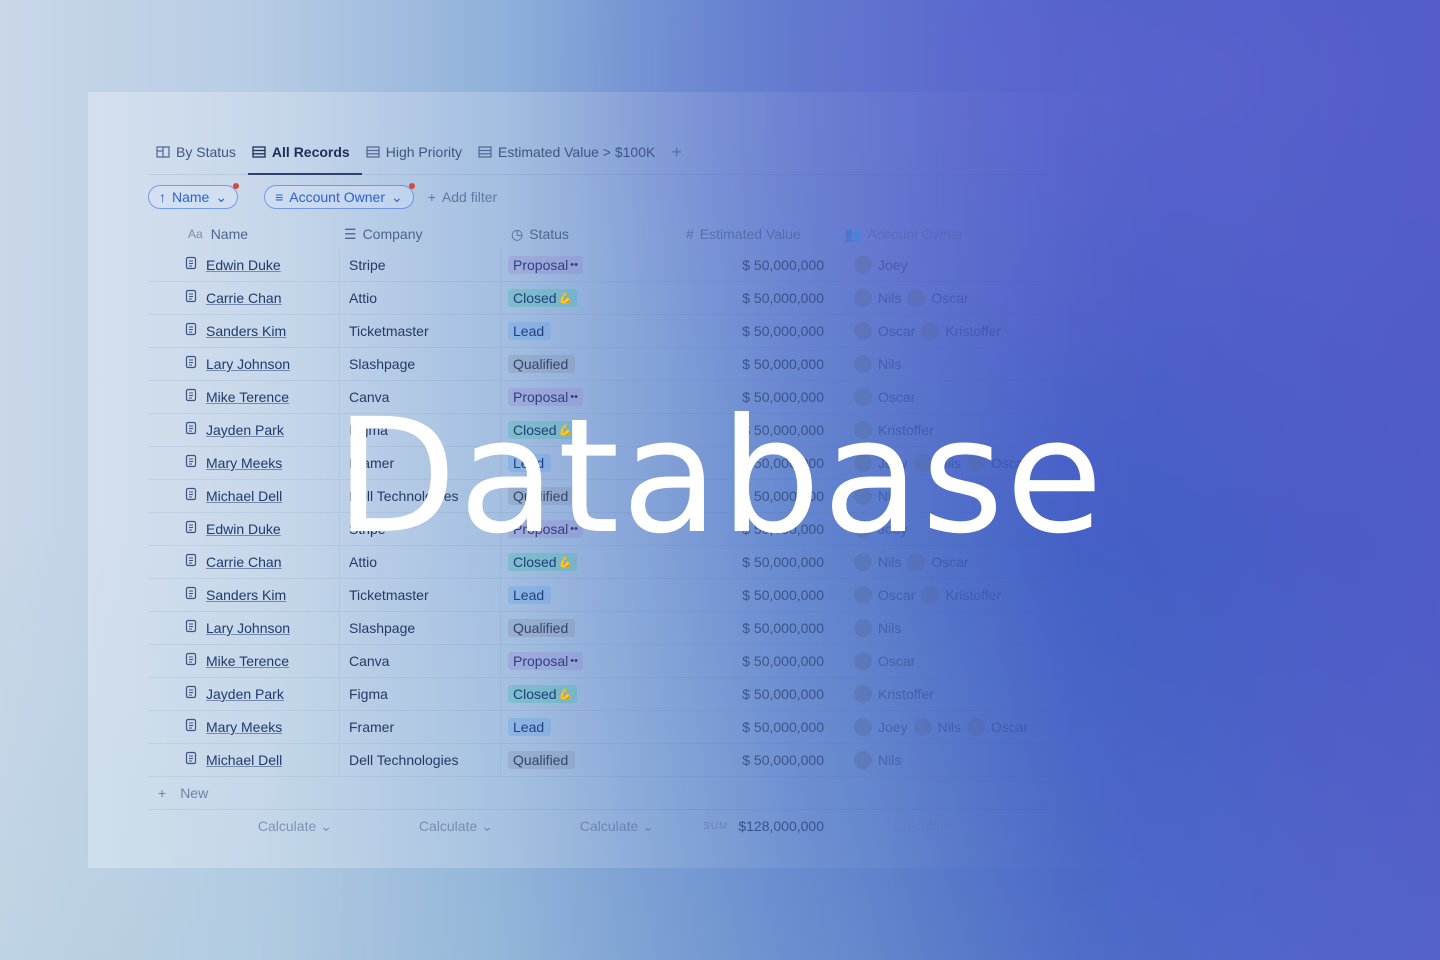  I want to click on calculate-status: Calculate ⌄, so click(581, 826).